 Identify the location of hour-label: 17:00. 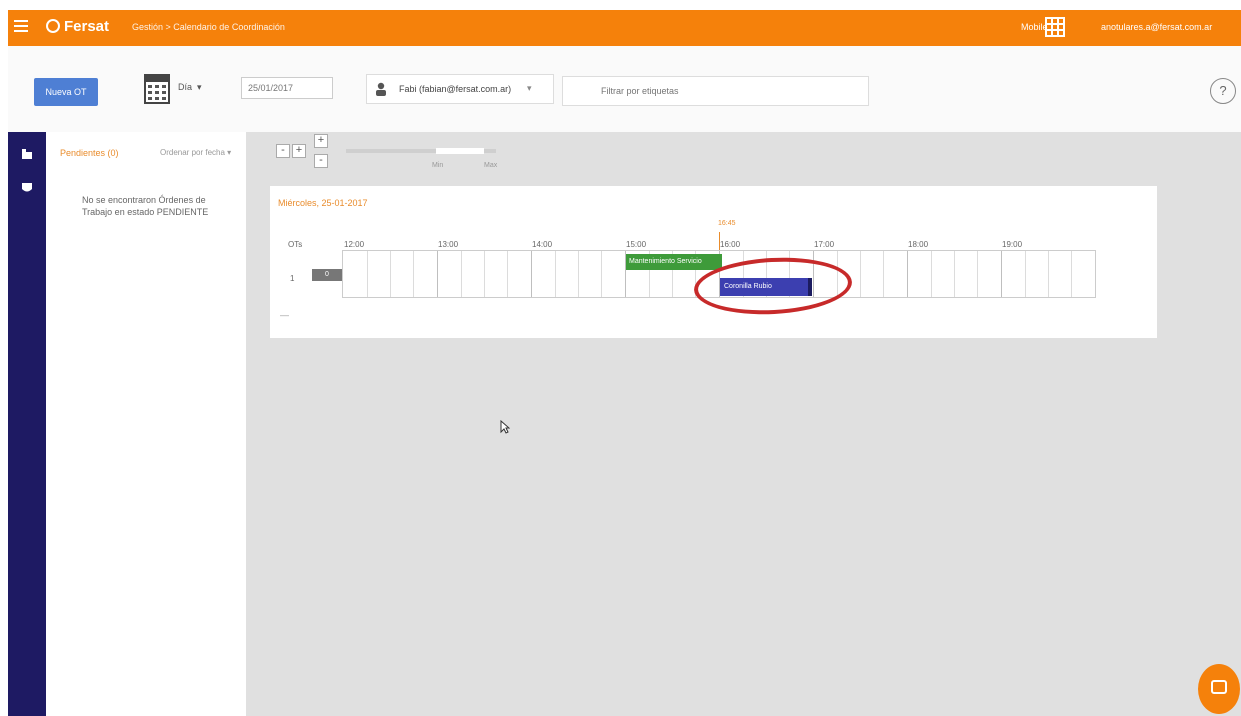
(824, 244).